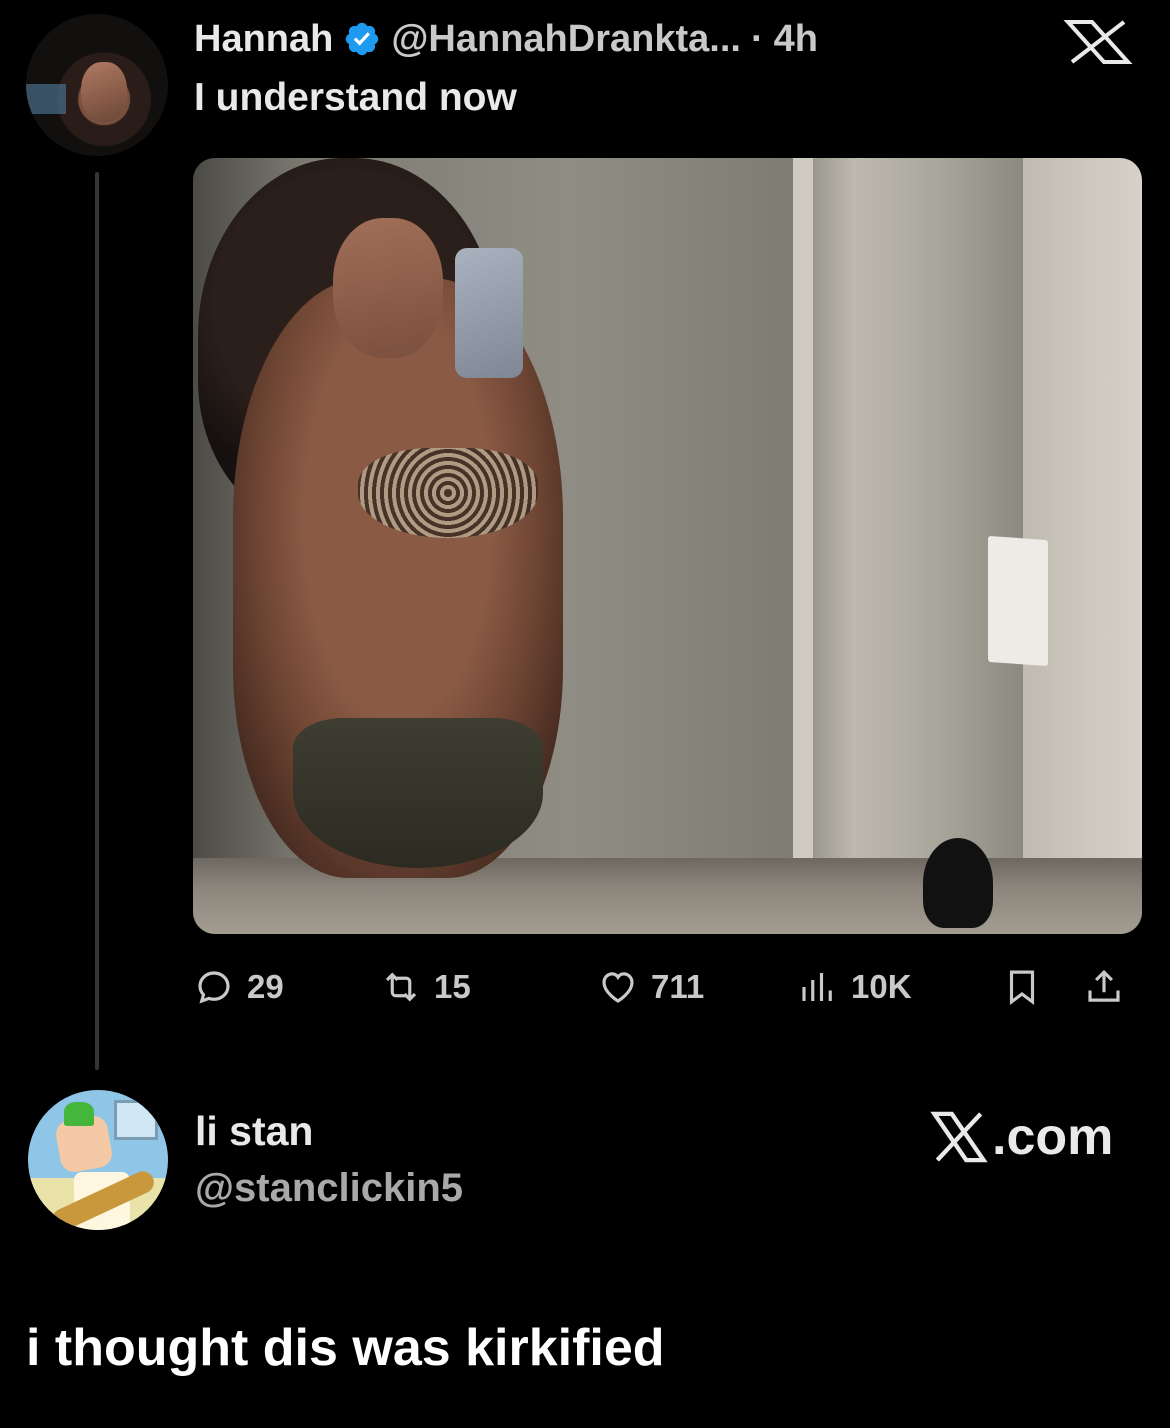  What do you see at coordinates (817, 987) in the screenshot?
I see `analytics-icon` at bounding box center [817, 987].